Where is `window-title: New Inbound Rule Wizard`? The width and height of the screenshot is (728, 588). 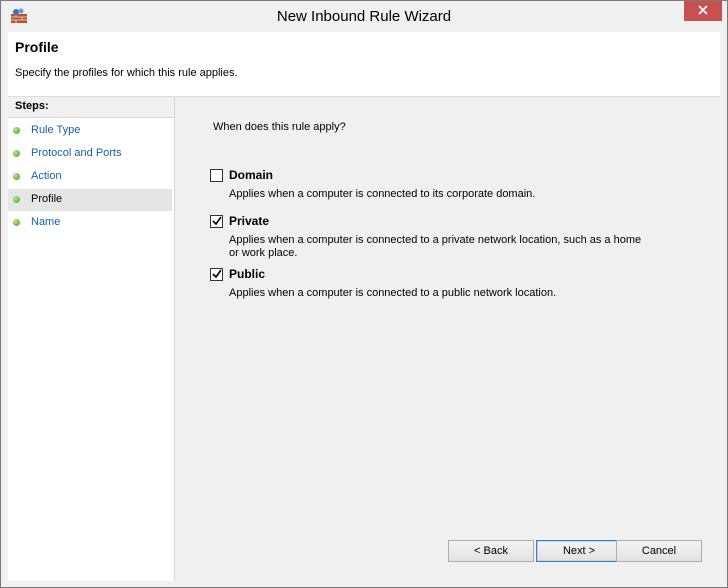 window-title: New Inbound Rule Wizard is located at coordinates (364, 16).